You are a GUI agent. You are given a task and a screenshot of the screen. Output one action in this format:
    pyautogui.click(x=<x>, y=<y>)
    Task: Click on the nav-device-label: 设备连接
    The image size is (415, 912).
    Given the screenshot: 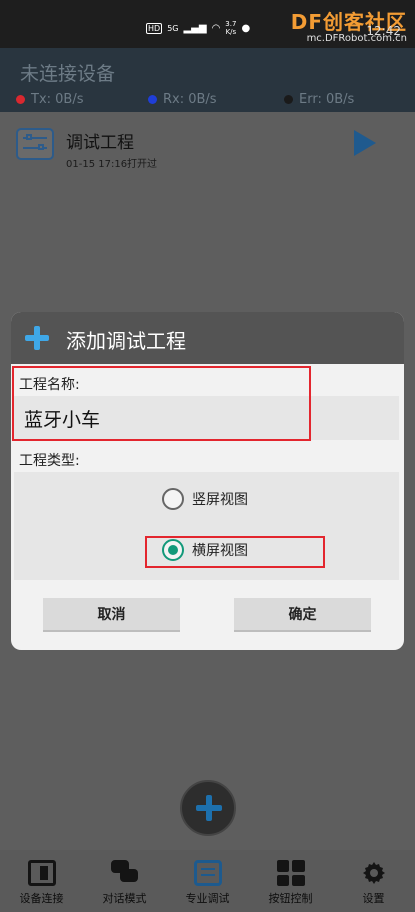 What is the action you would take?
    pyautogui.click(x=41, y=898)
    